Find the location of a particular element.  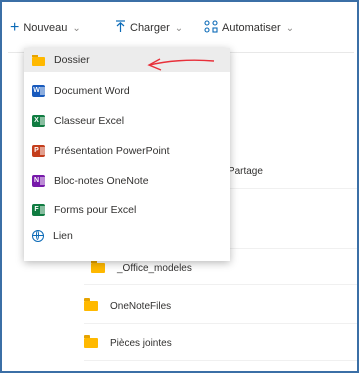

excel-icon: X is located at coordinates (38, 121).